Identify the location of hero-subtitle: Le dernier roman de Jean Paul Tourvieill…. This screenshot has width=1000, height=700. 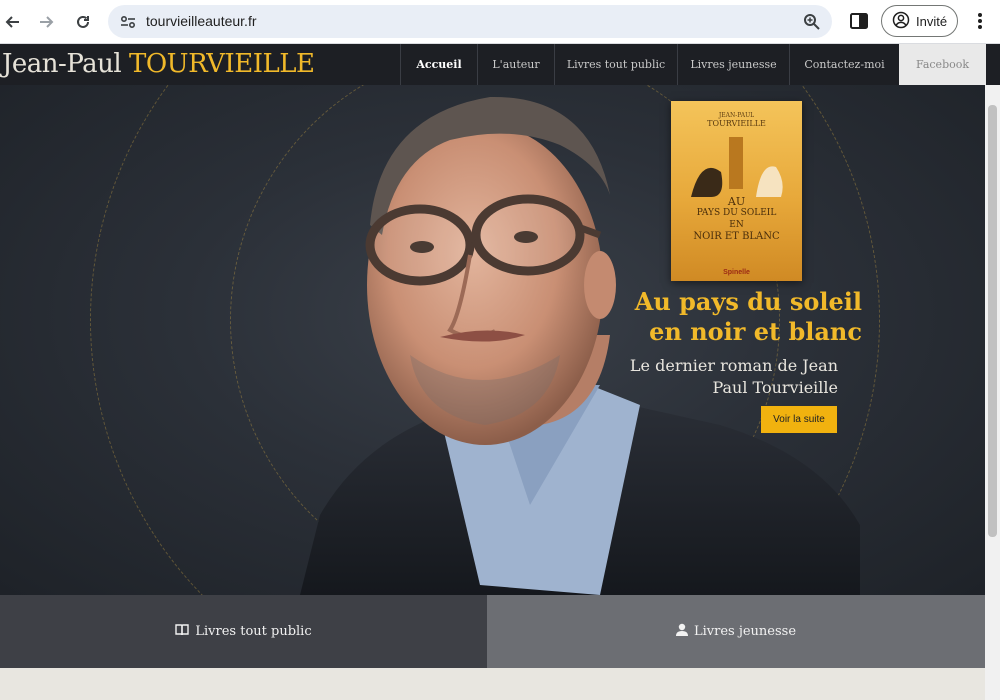
(733, 376).